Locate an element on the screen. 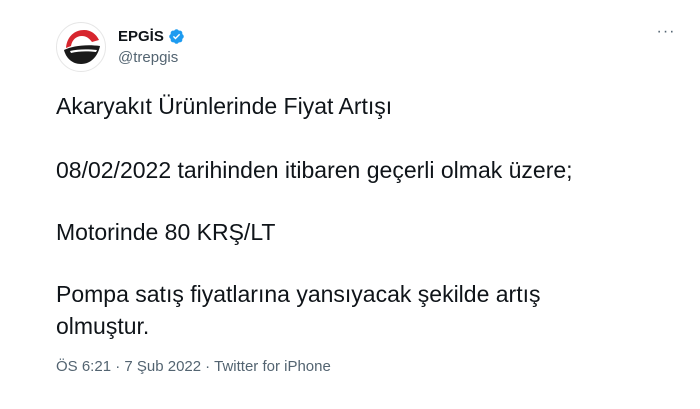 This screenshot has width=700, height=409. avatar is located at coordinates (81, 47).